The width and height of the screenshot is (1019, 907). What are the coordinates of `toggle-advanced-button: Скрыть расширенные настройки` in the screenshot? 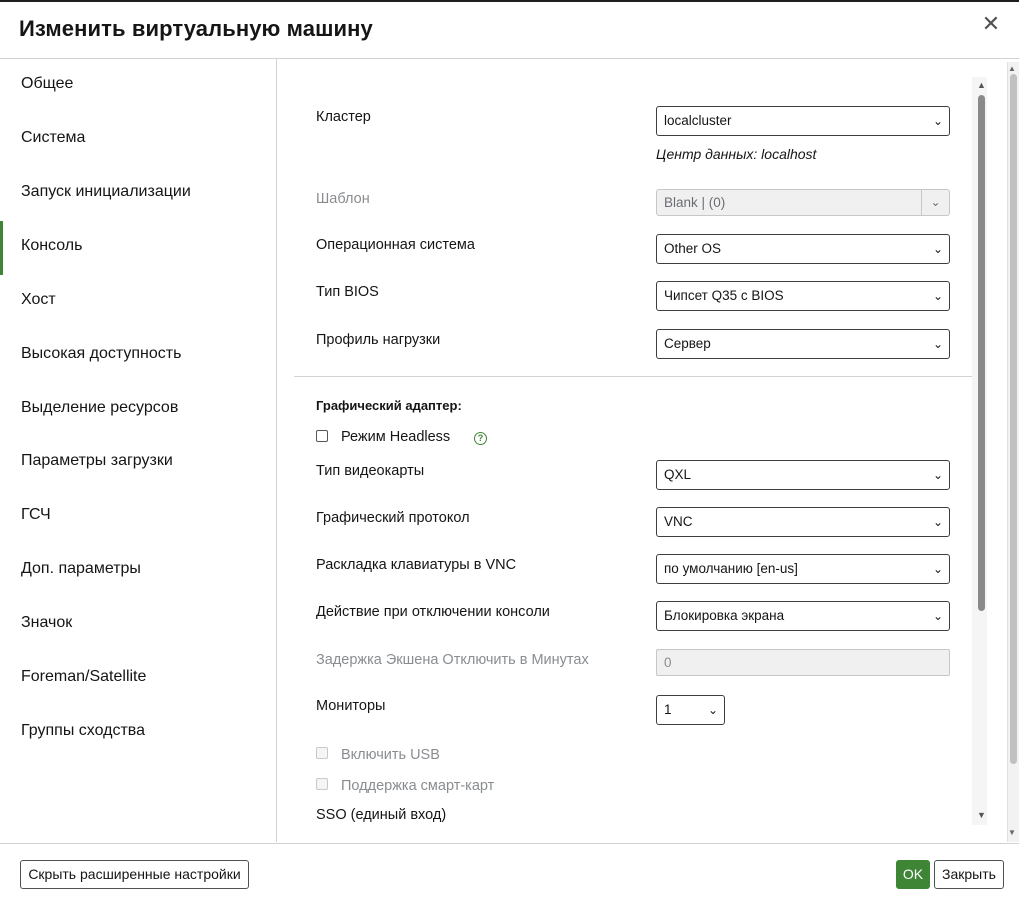 It's located at (134, 874).